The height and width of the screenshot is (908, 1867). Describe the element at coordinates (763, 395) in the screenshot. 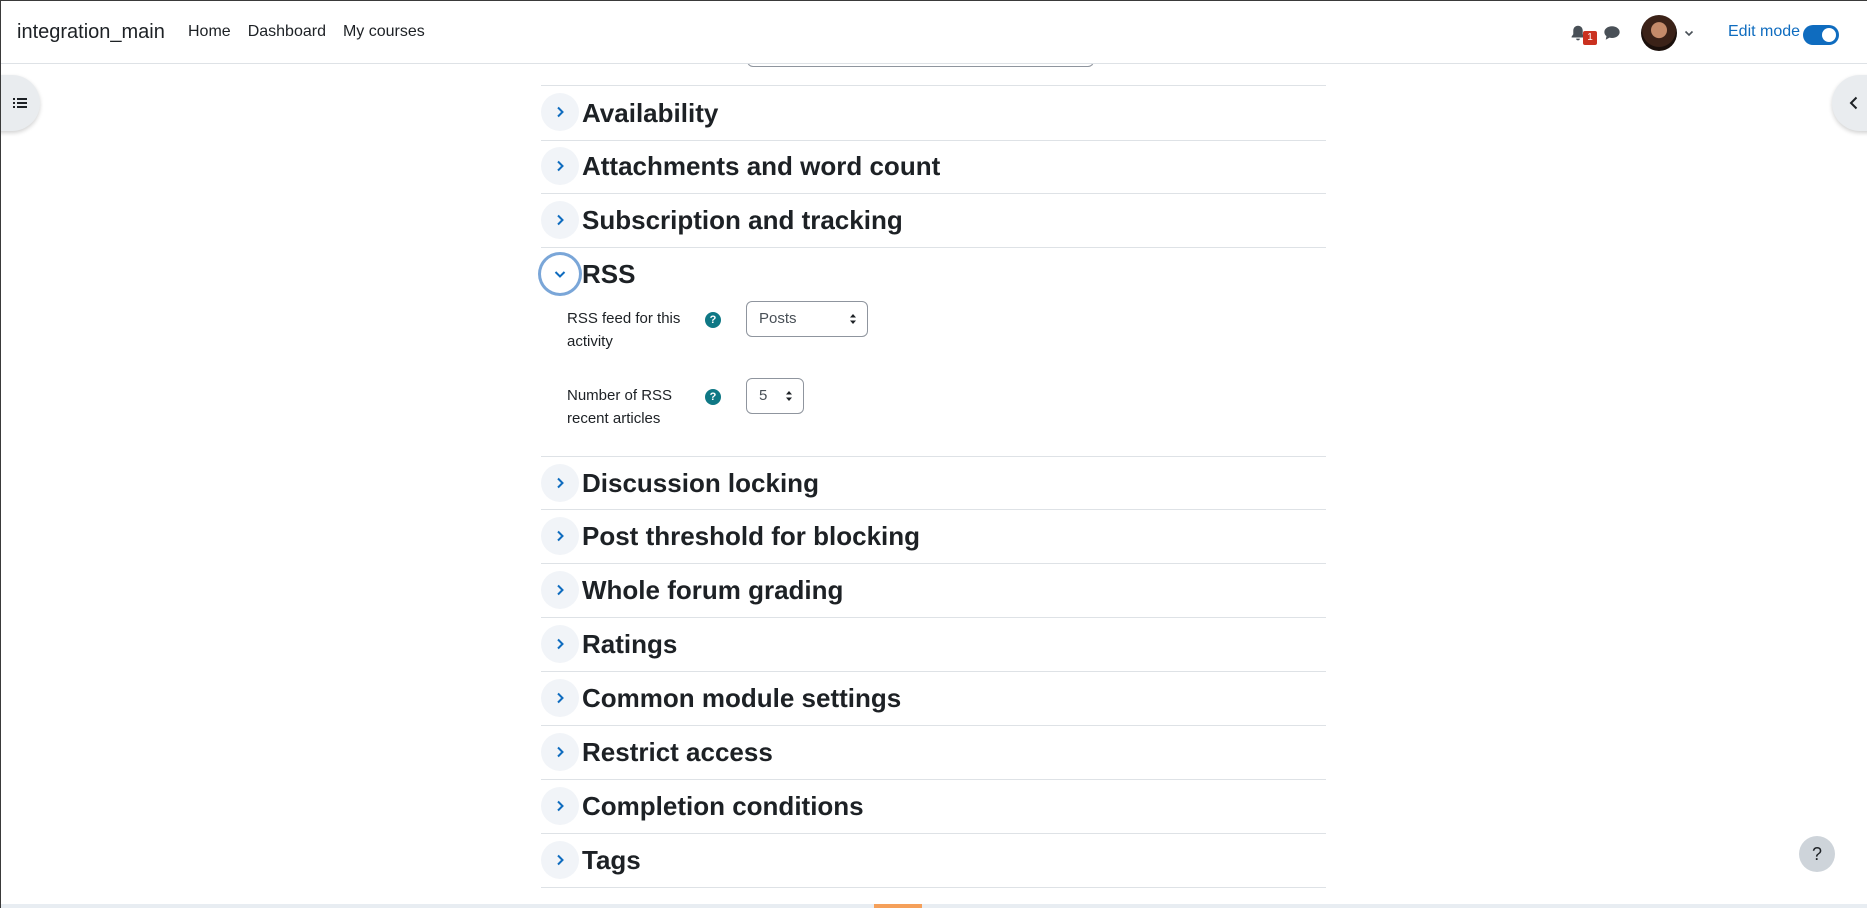

I see `rss-articles-select-value: 5` at that location.